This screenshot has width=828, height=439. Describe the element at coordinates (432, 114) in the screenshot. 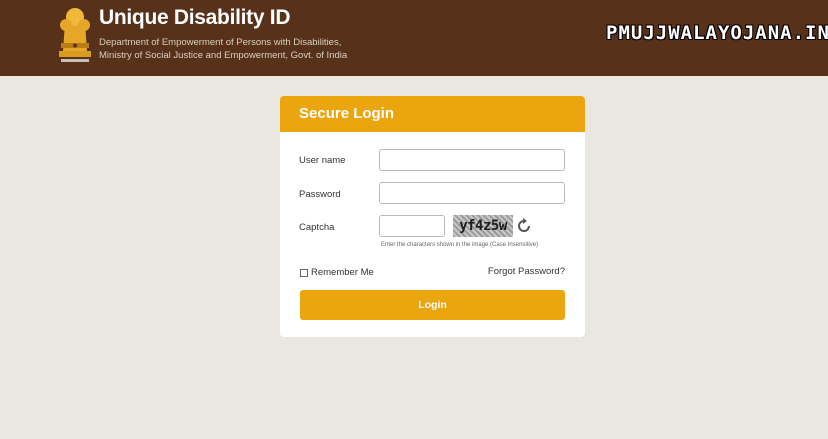

I see `login-heading: Secure Login` at that location.